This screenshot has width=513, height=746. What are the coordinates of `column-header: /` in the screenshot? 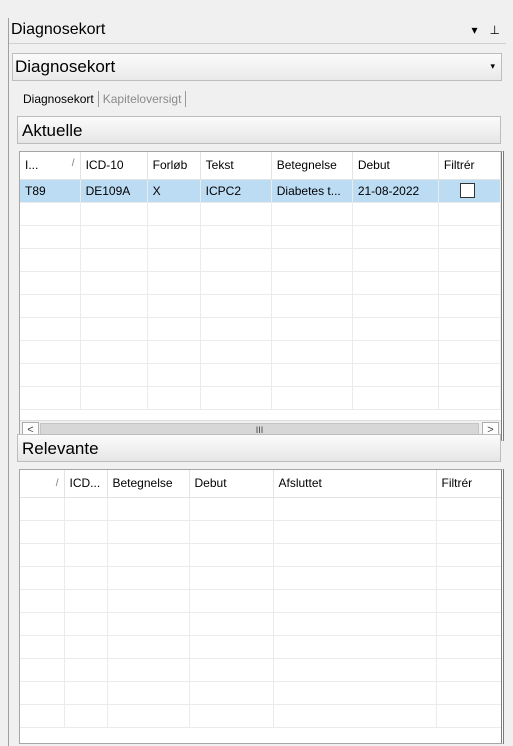 It's located at (42, 484).